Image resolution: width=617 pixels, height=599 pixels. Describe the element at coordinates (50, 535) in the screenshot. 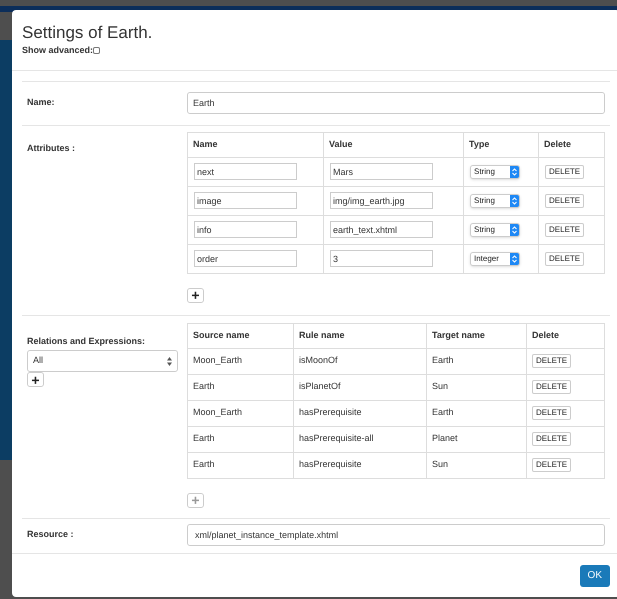

I see `resource-label: Resource :` at that location.